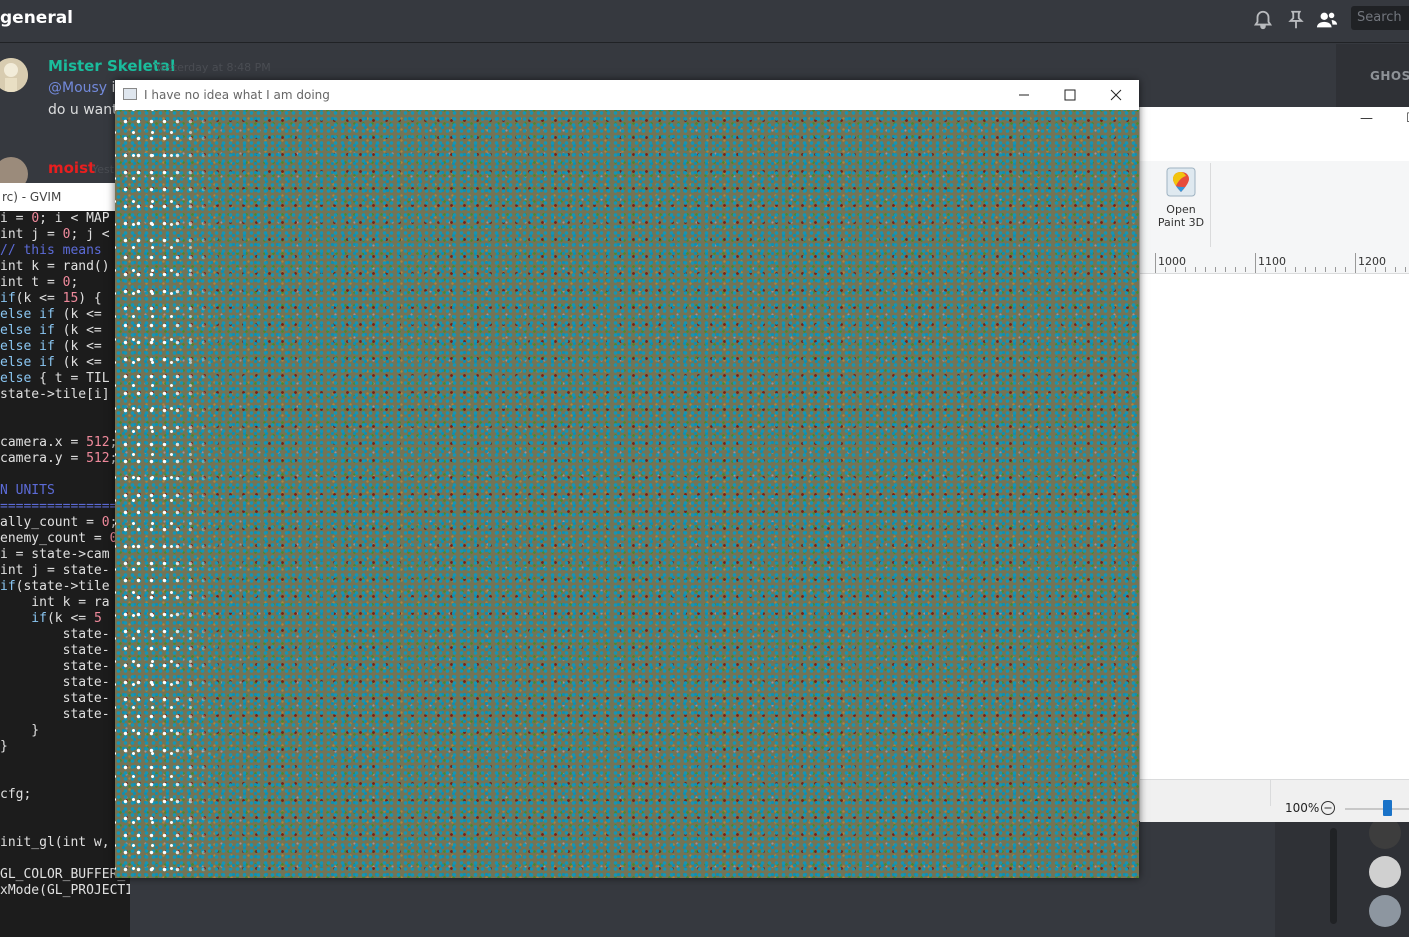  What do you see at coordinates (51, 251) in the screenshot?
I see `code-line: // this means` at bounding box center [51, 251].